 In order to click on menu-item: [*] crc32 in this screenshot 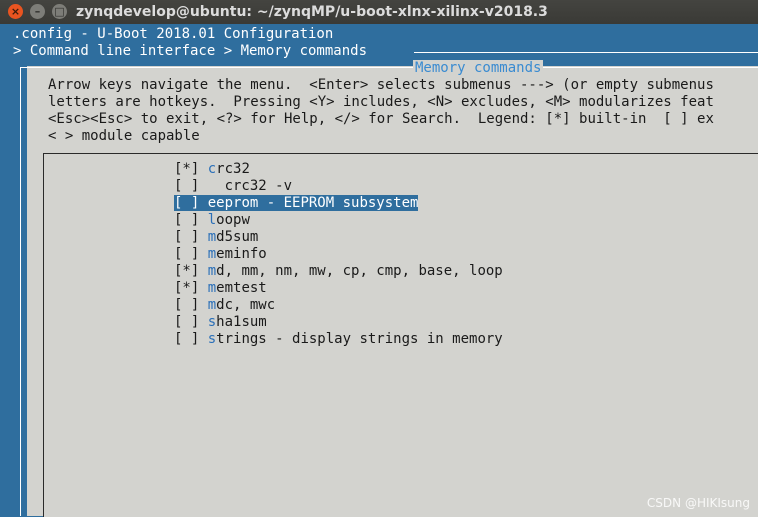, I will do `click(212, 169)`.